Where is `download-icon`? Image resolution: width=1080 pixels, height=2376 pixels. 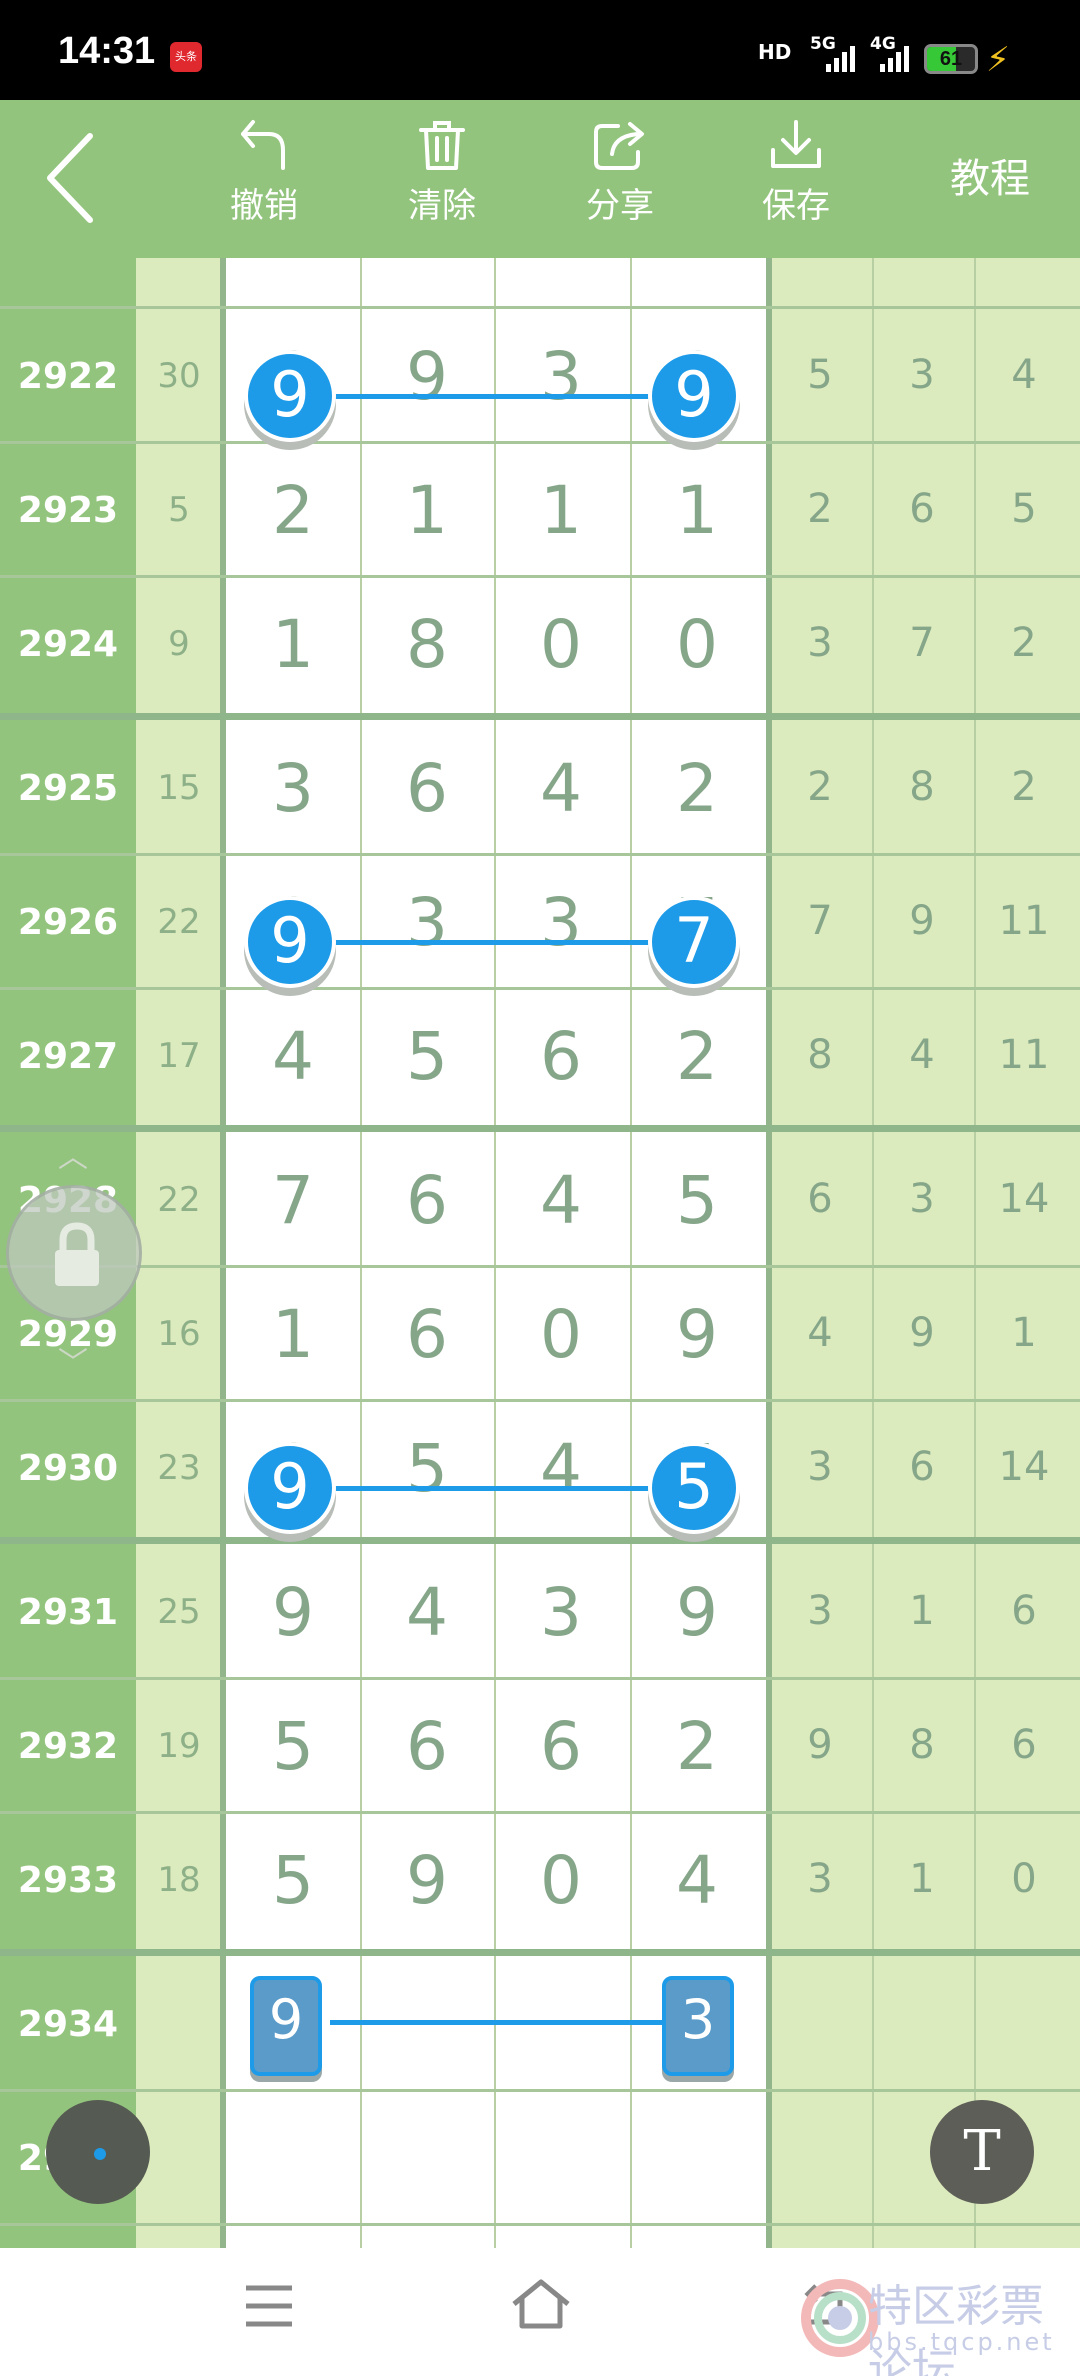
download-icon is located at coordinates (796, 144).